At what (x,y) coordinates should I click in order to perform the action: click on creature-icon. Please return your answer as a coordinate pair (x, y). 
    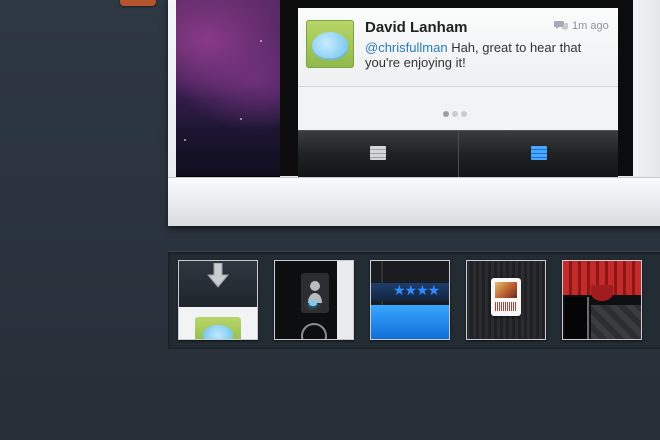
    Looking at the image, I should click on (330, 46).